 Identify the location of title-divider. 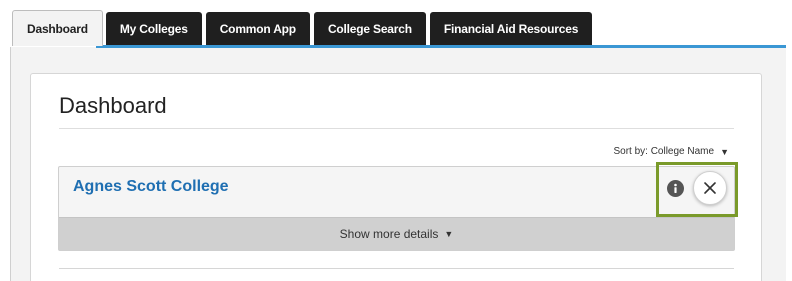
(396, 128).